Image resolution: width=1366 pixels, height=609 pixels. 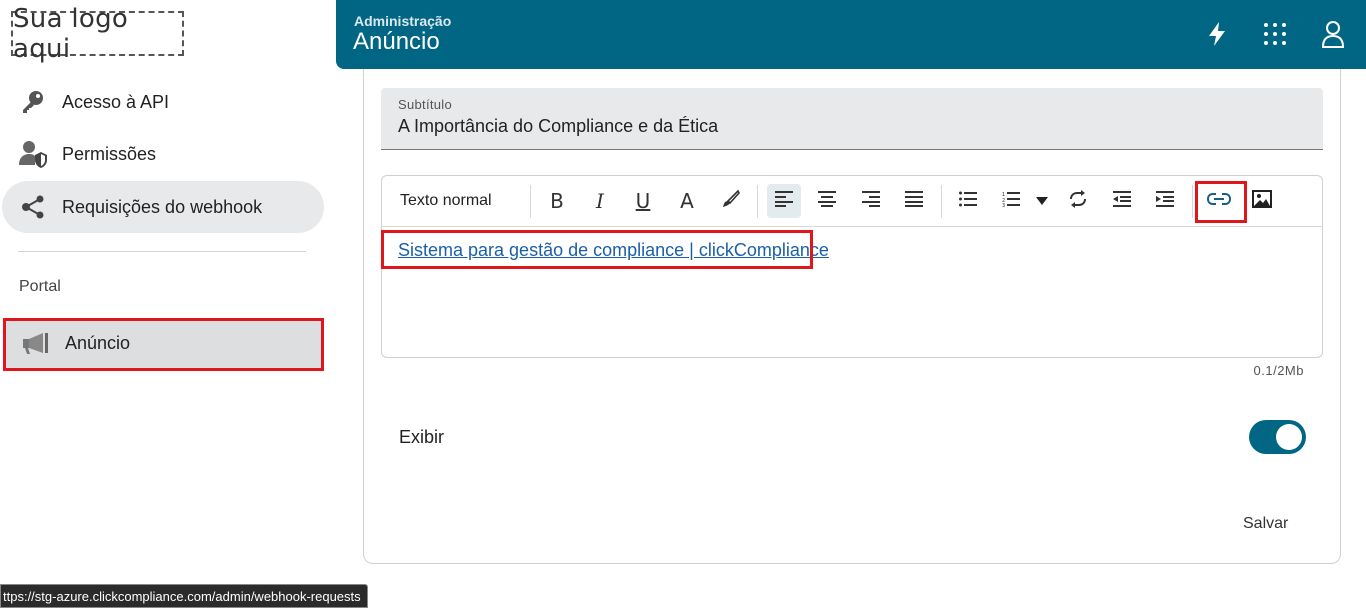 I want to click on logo-placeholder: Sua logo aqui, so click(x=97, y=34).